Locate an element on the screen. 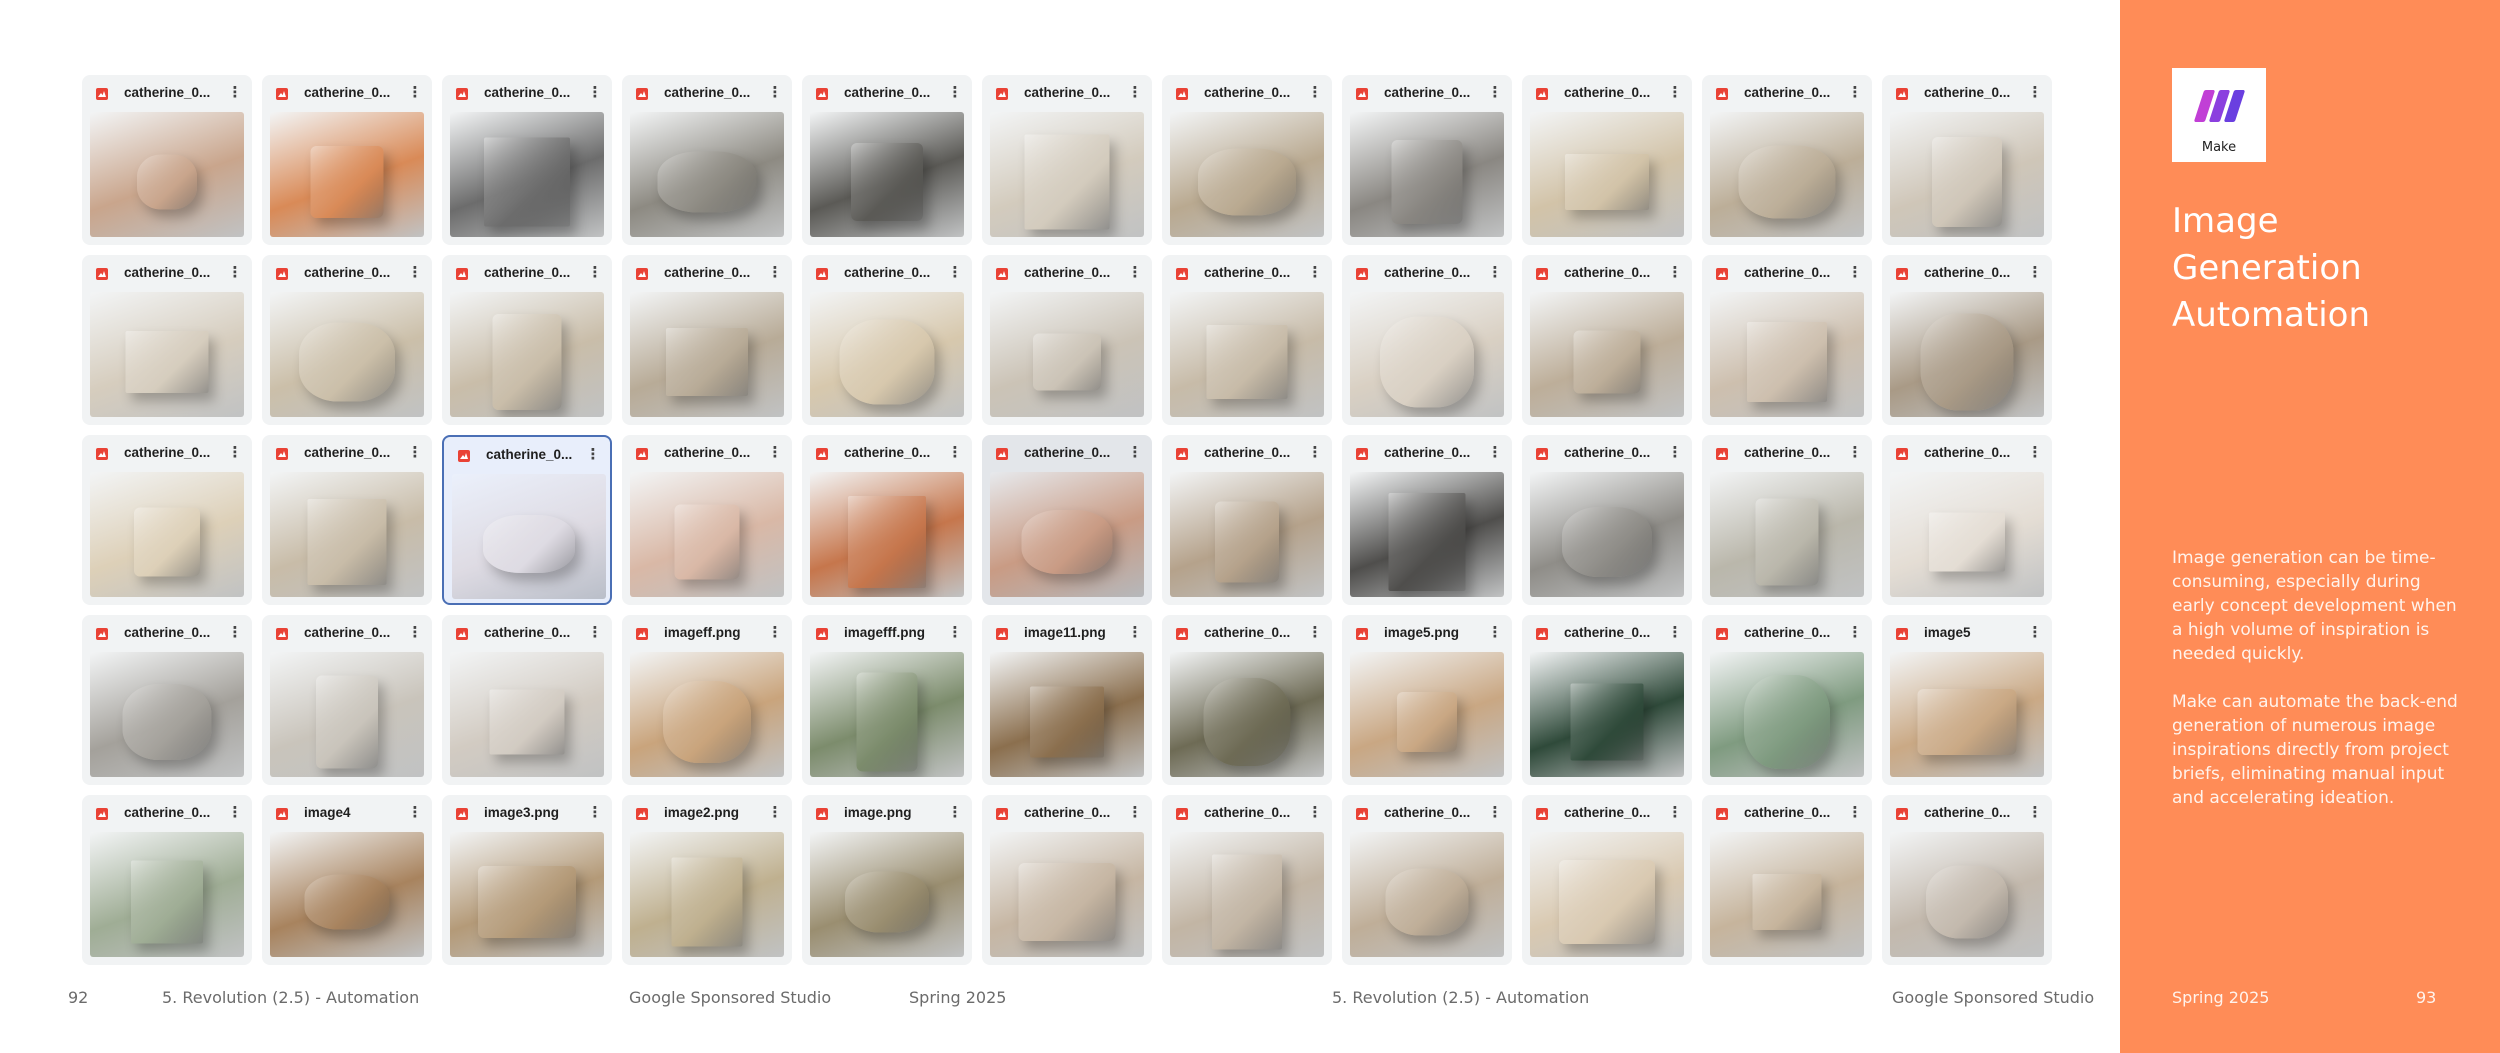 Image resolution: width=2500 pixels, height=1053 pixels. file-card: image.png ⋮ is located at coordinates (887, 880).